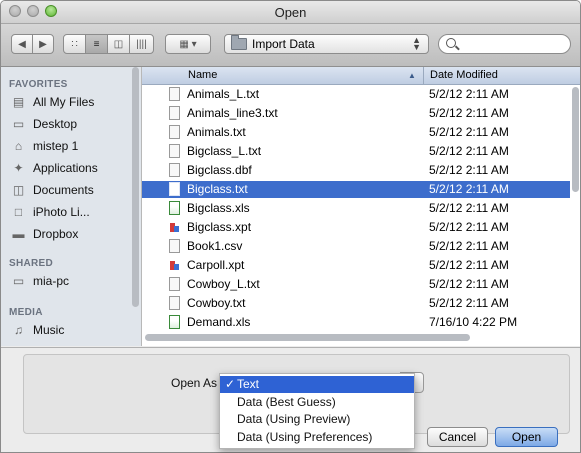  I want to click on file-name: Bigclass.txt, so click(217, 189).